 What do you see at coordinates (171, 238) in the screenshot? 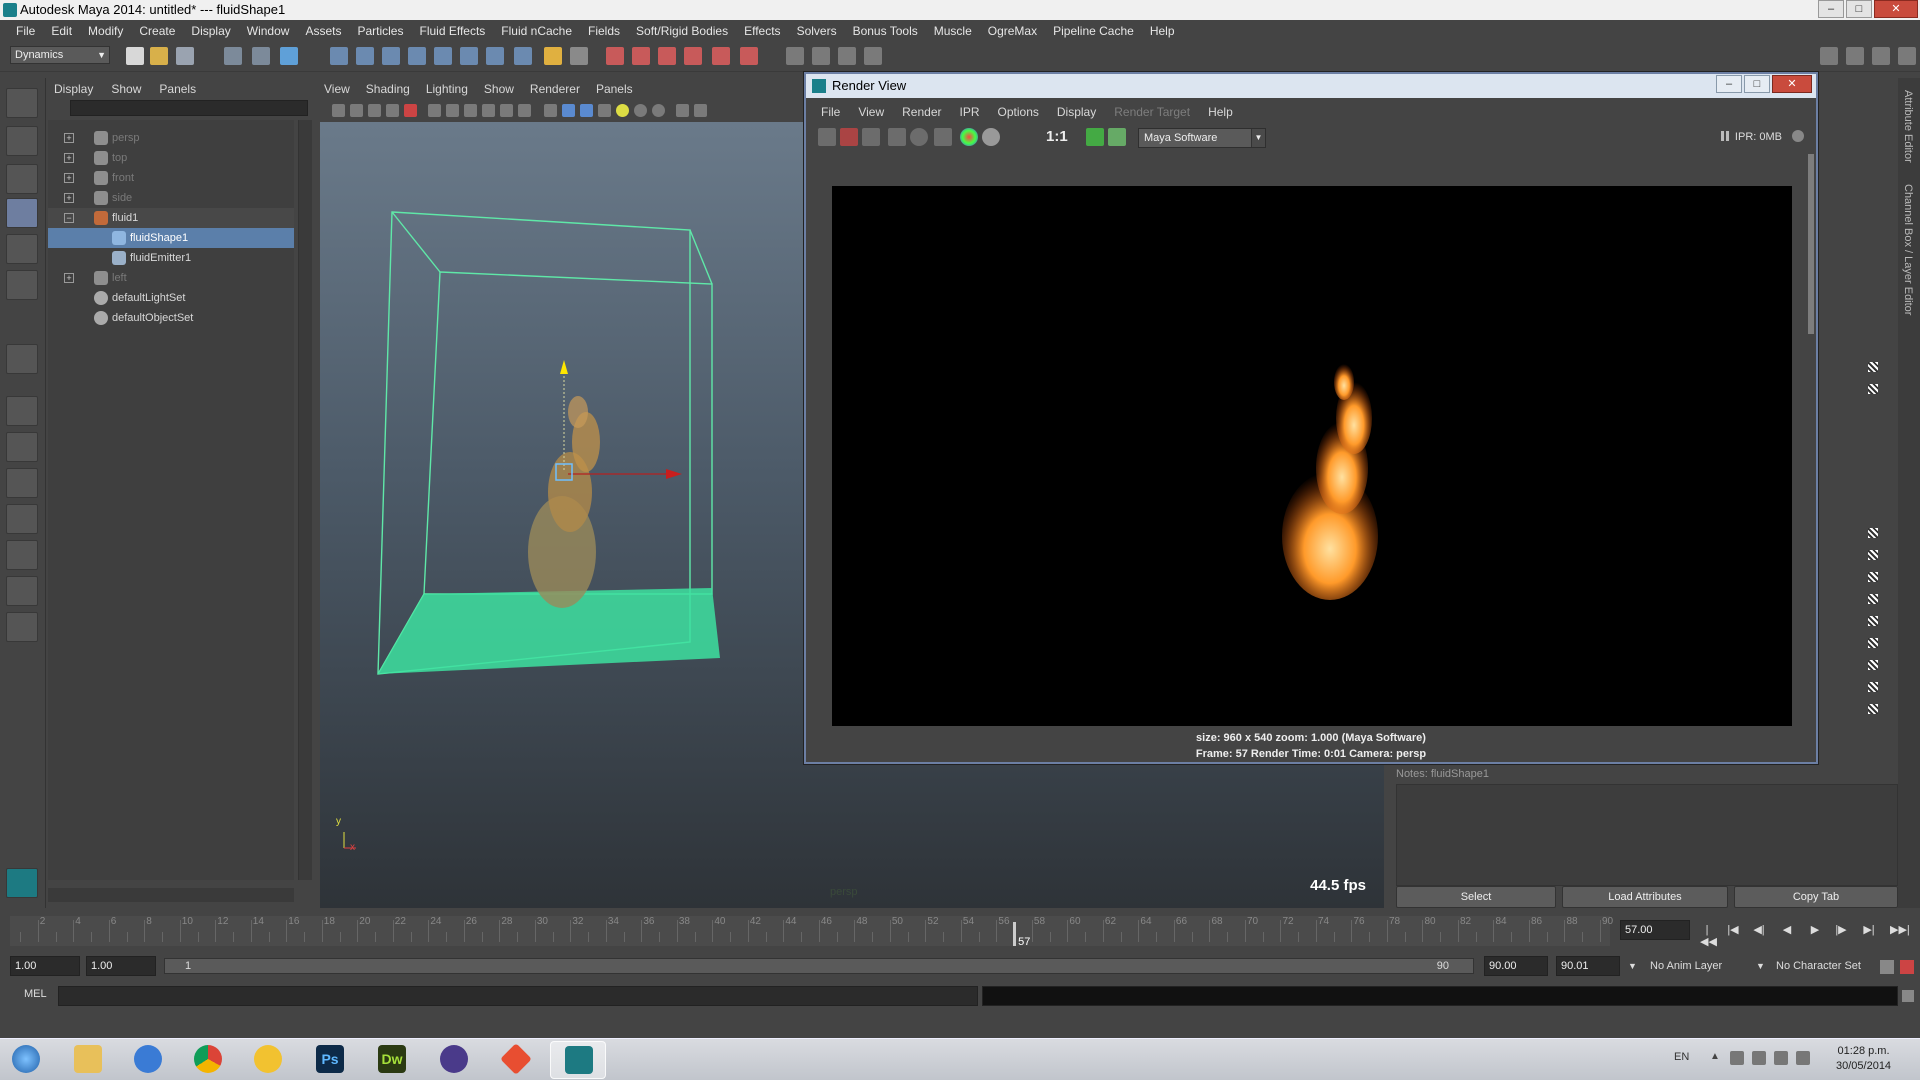
I see `outliner-item-fluidshape1: fluidShape1` at bounding box center [171, 238].